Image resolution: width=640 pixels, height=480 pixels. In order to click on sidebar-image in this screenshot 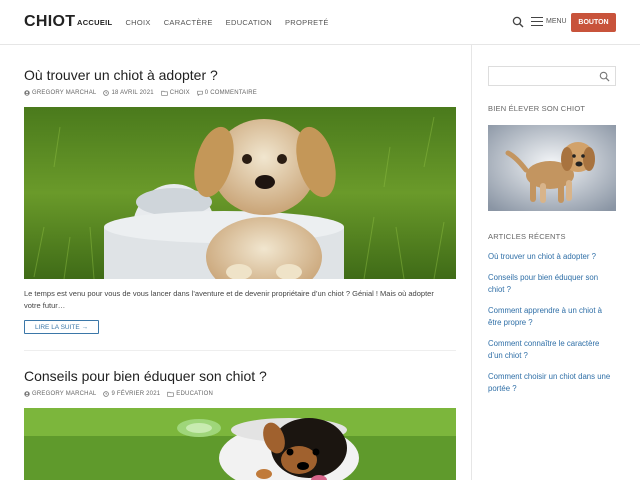, I will do `click(552, 168)`.